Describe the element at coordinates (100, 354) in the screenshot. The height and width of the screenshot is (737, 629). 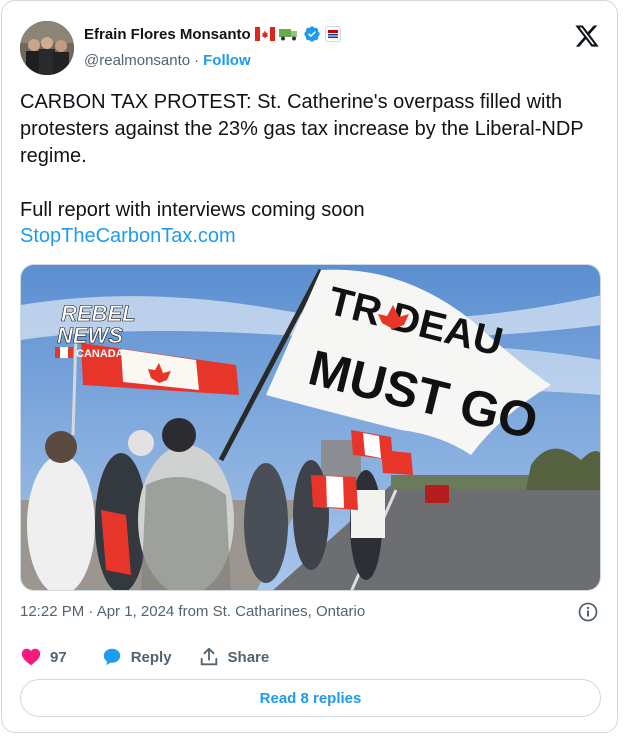
I see `watermark-canada: CANADA` at that location.